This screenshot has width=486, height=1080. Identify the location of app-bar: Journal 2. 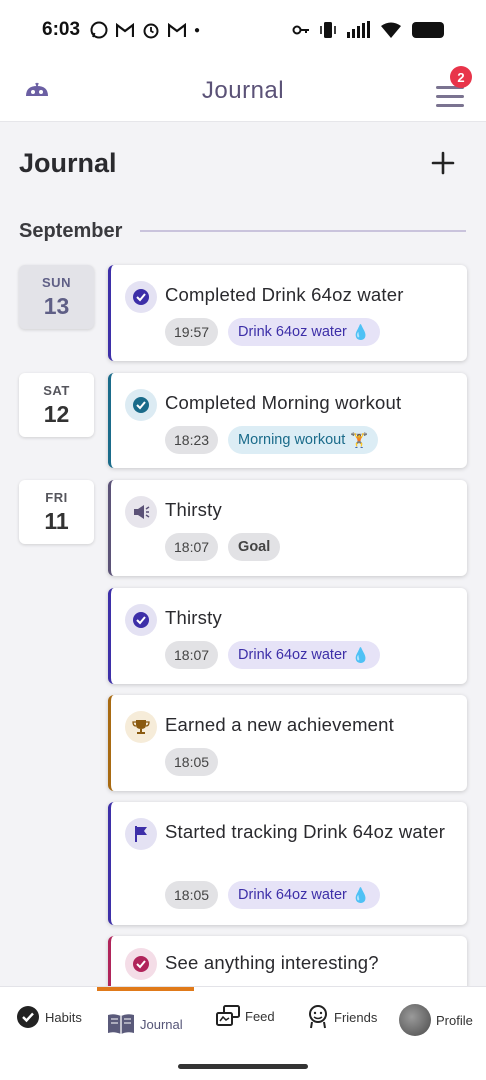
(243, 91).